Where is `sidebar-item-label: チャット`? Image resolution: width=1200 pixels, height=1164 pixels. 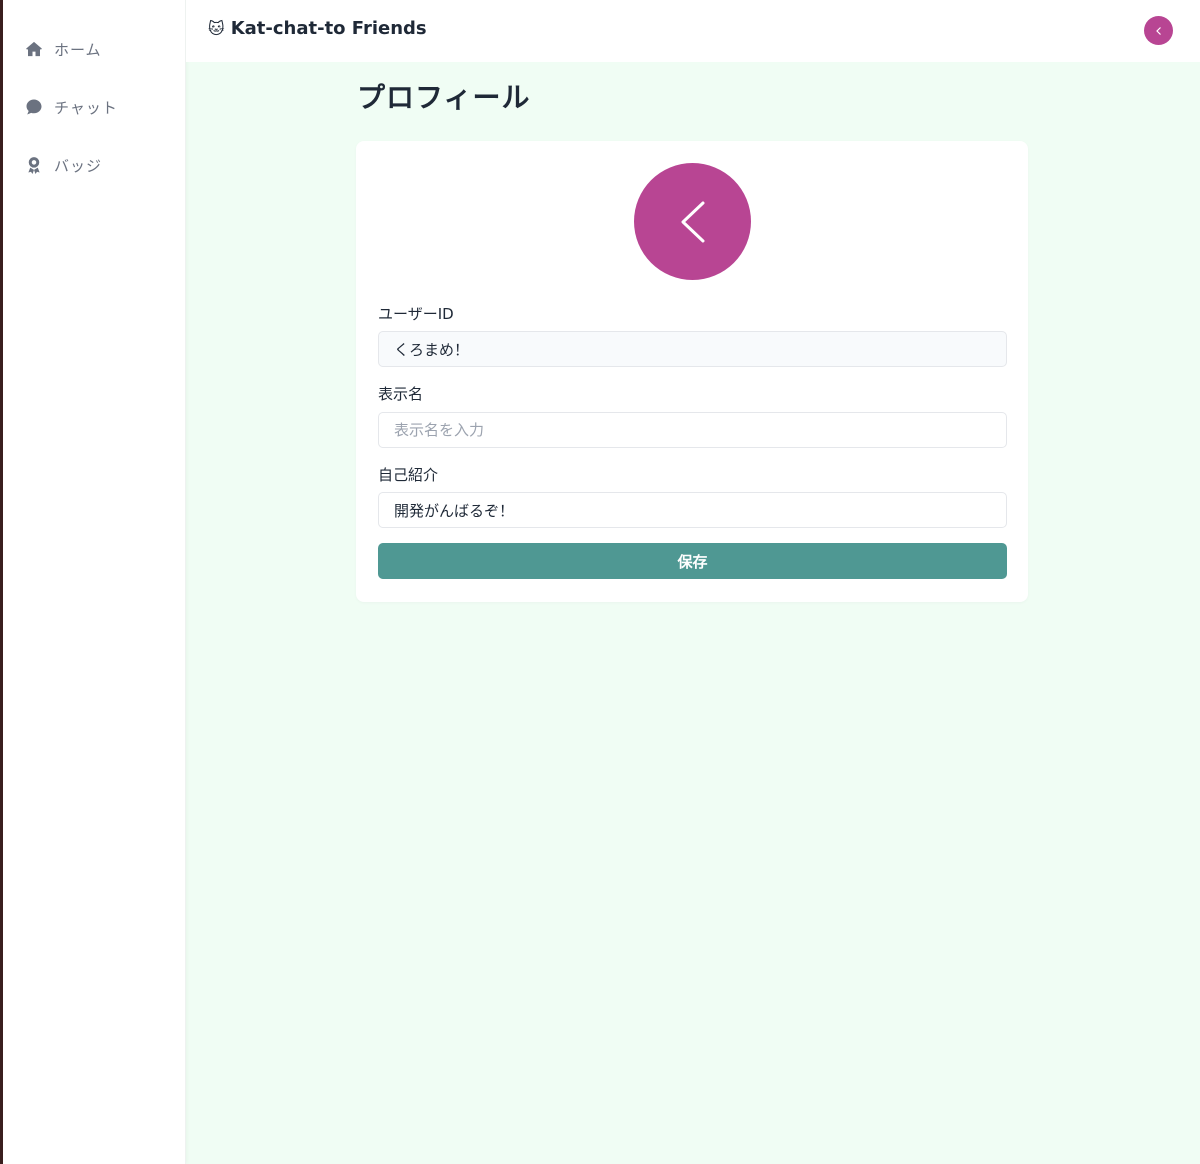
sidebar-item-label: チャット is located at coordinates (86, 107).